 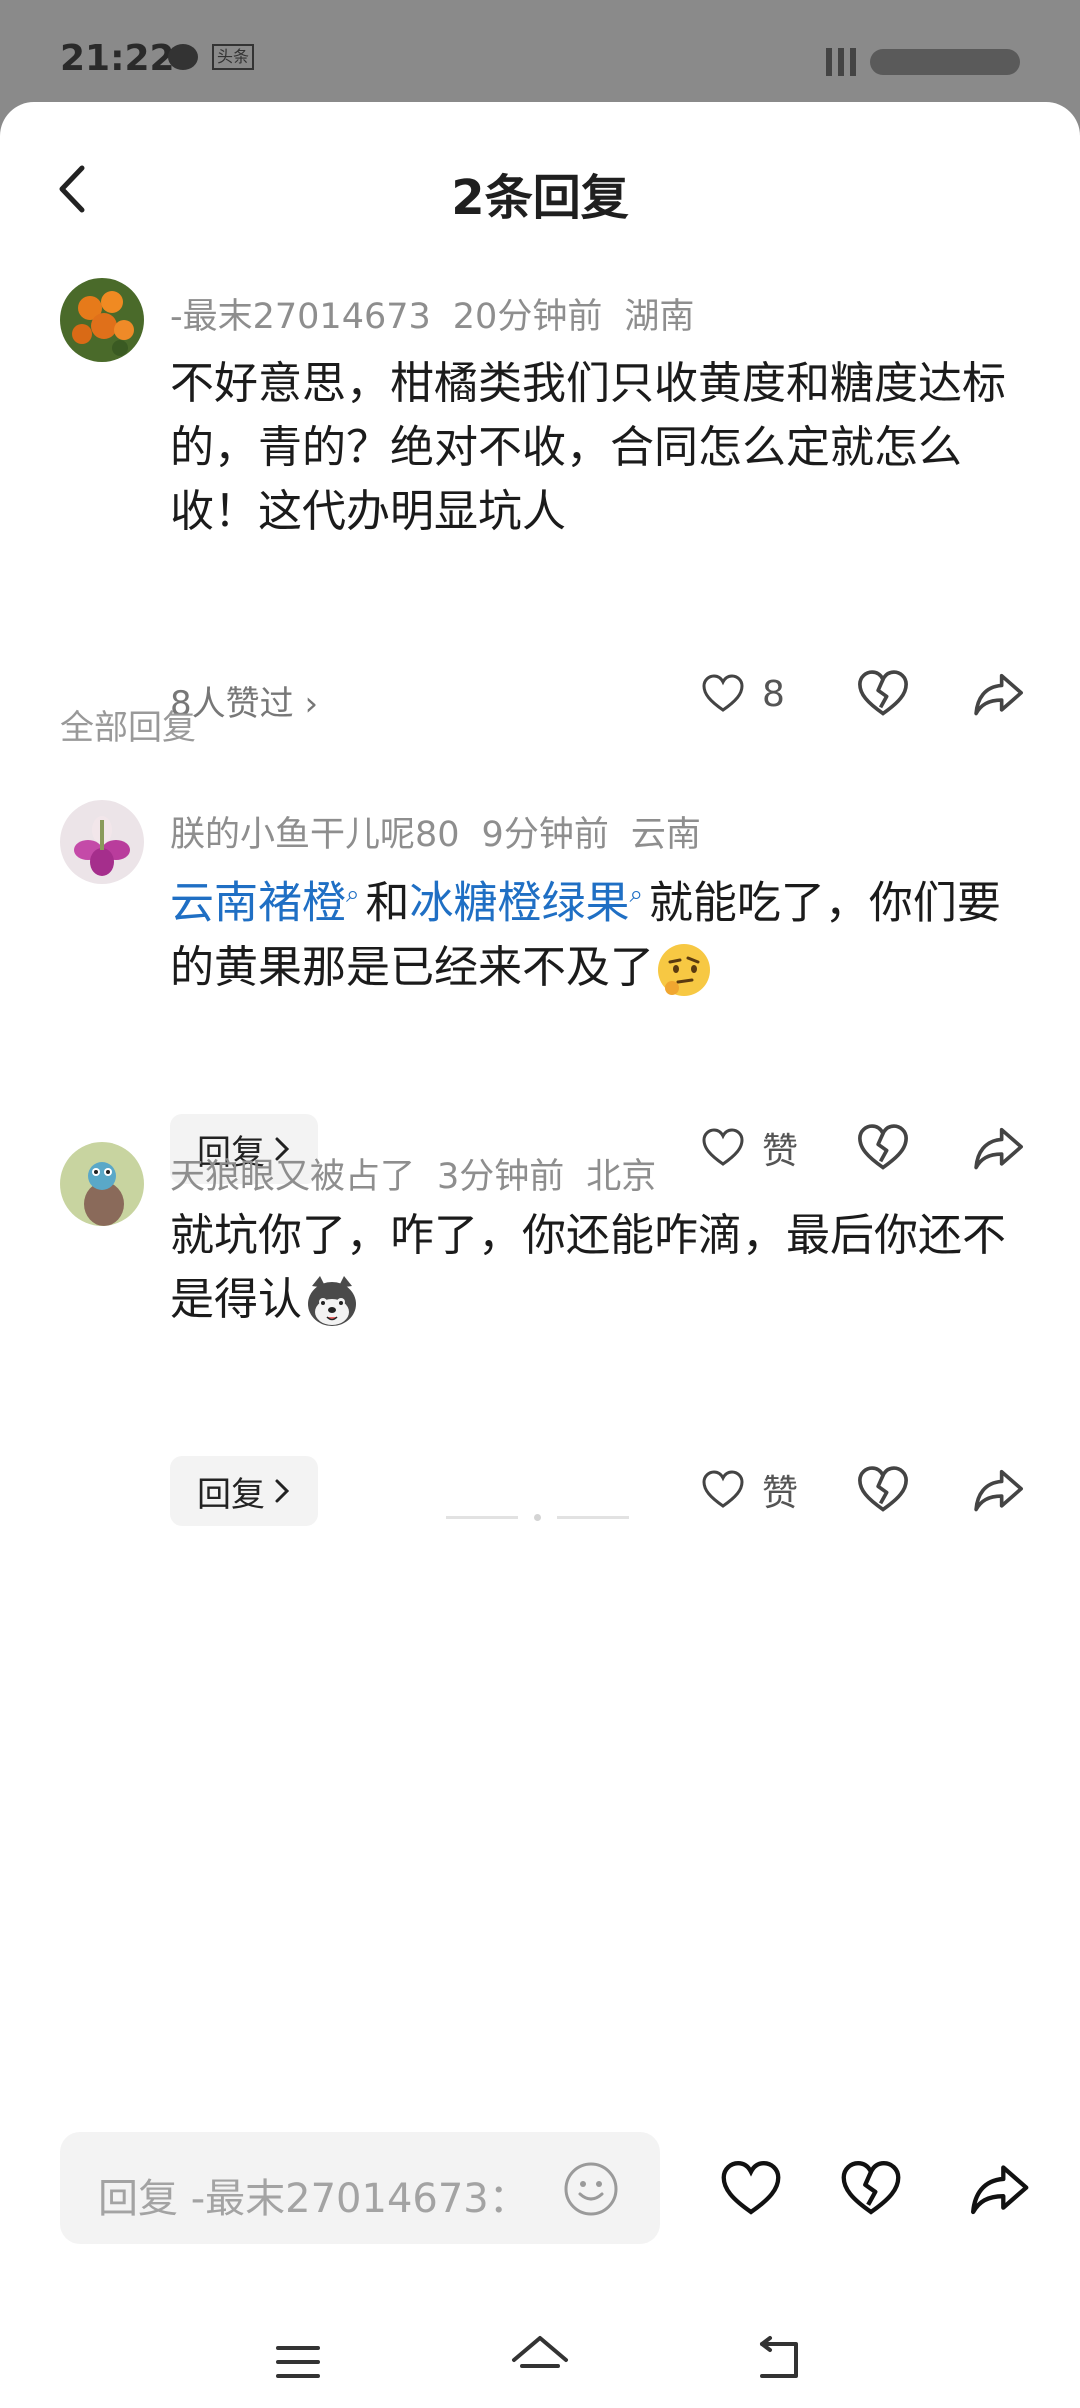 I want to click on comment-meta: 朕的小鱼干儿呢80 9分钟前 云南, so click(x=446, y=831).